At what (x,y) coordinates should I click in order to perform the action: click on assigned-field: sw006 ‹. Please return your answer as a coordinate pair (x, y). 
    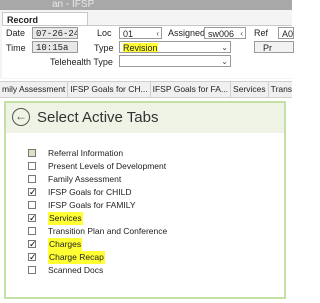
    Looking at the image, I should click on (225, 33).